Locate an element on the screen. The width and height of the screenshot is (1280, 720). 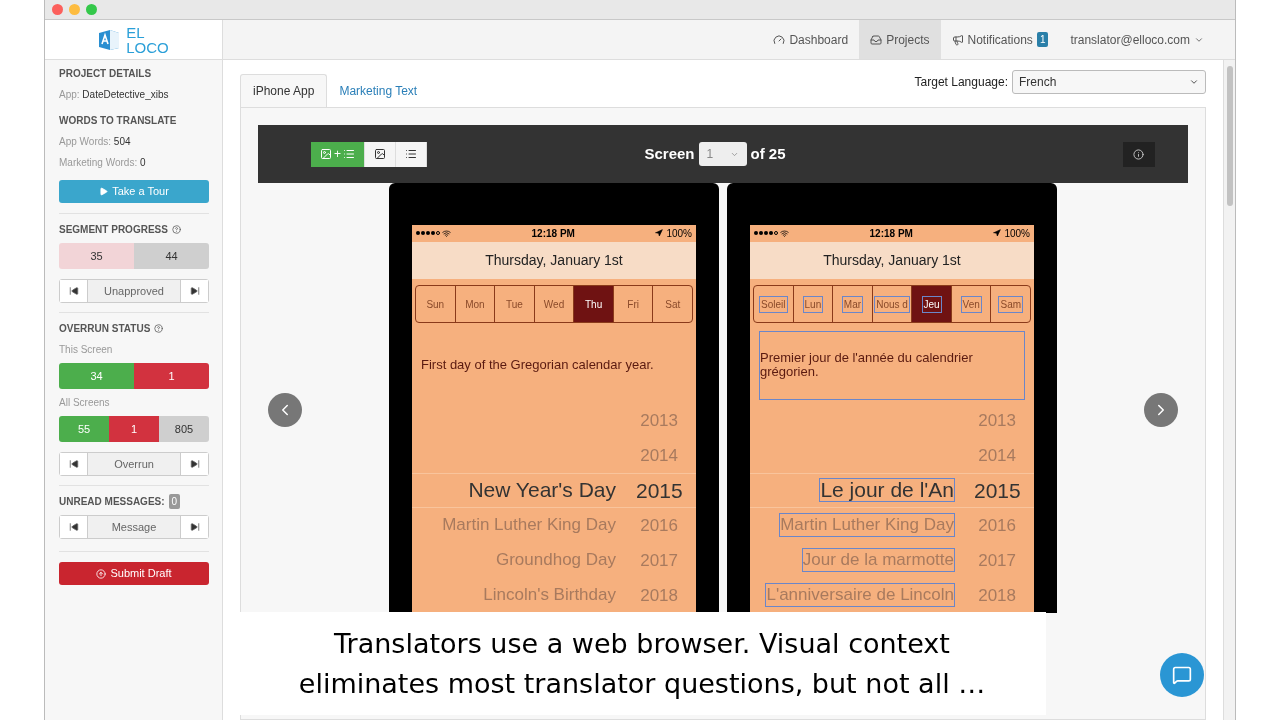
logo-text: LOCO is located at coordinates (147, 47).